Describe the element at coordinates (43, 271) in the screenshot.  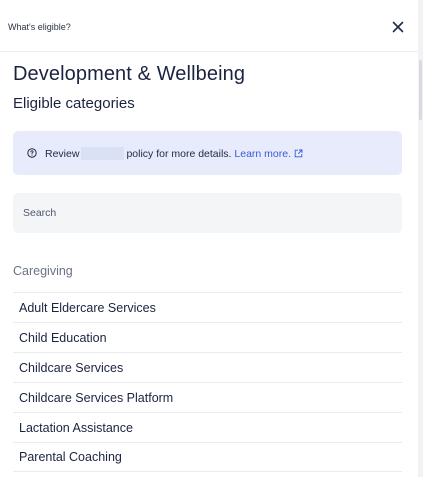
I see `section-label-caregiving: Caregiving` at that location.